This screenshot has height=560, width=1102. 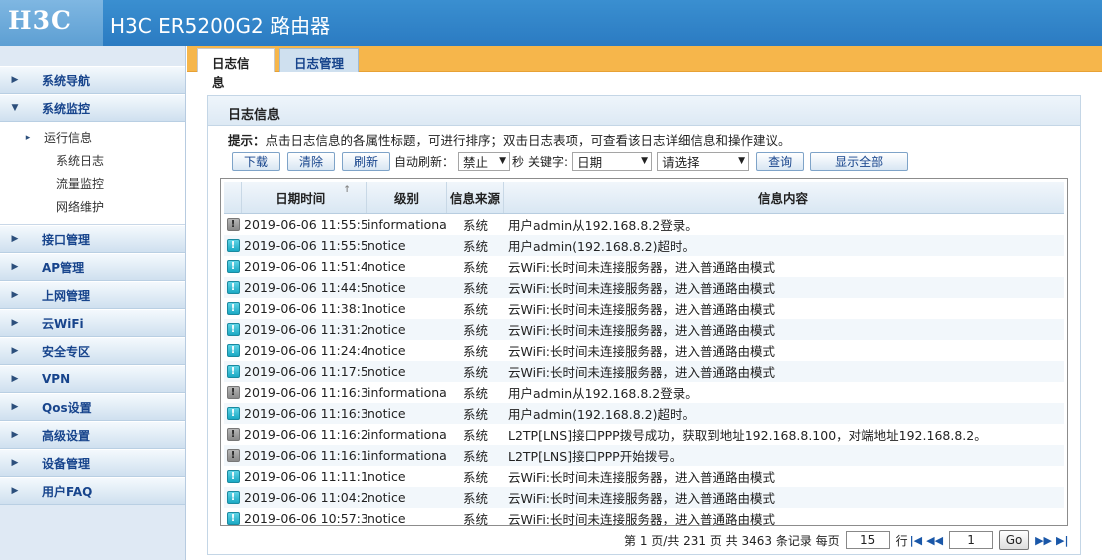 What do you see at coordinates (92, 323) in the screenshot?
I see `sidebar-item-cloud-wifi: ▶ 云WiFi` at bounding box center [92, 323].